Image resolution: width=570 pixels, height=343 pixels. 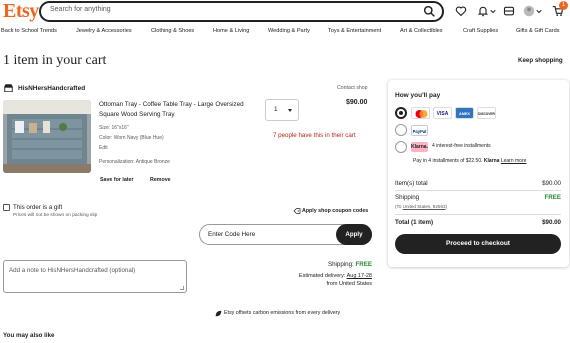 What do you see at coordinates (340, 264) in the screenshot?
I see `shipping-label: Shipping:` at bounding box center [340, 264].